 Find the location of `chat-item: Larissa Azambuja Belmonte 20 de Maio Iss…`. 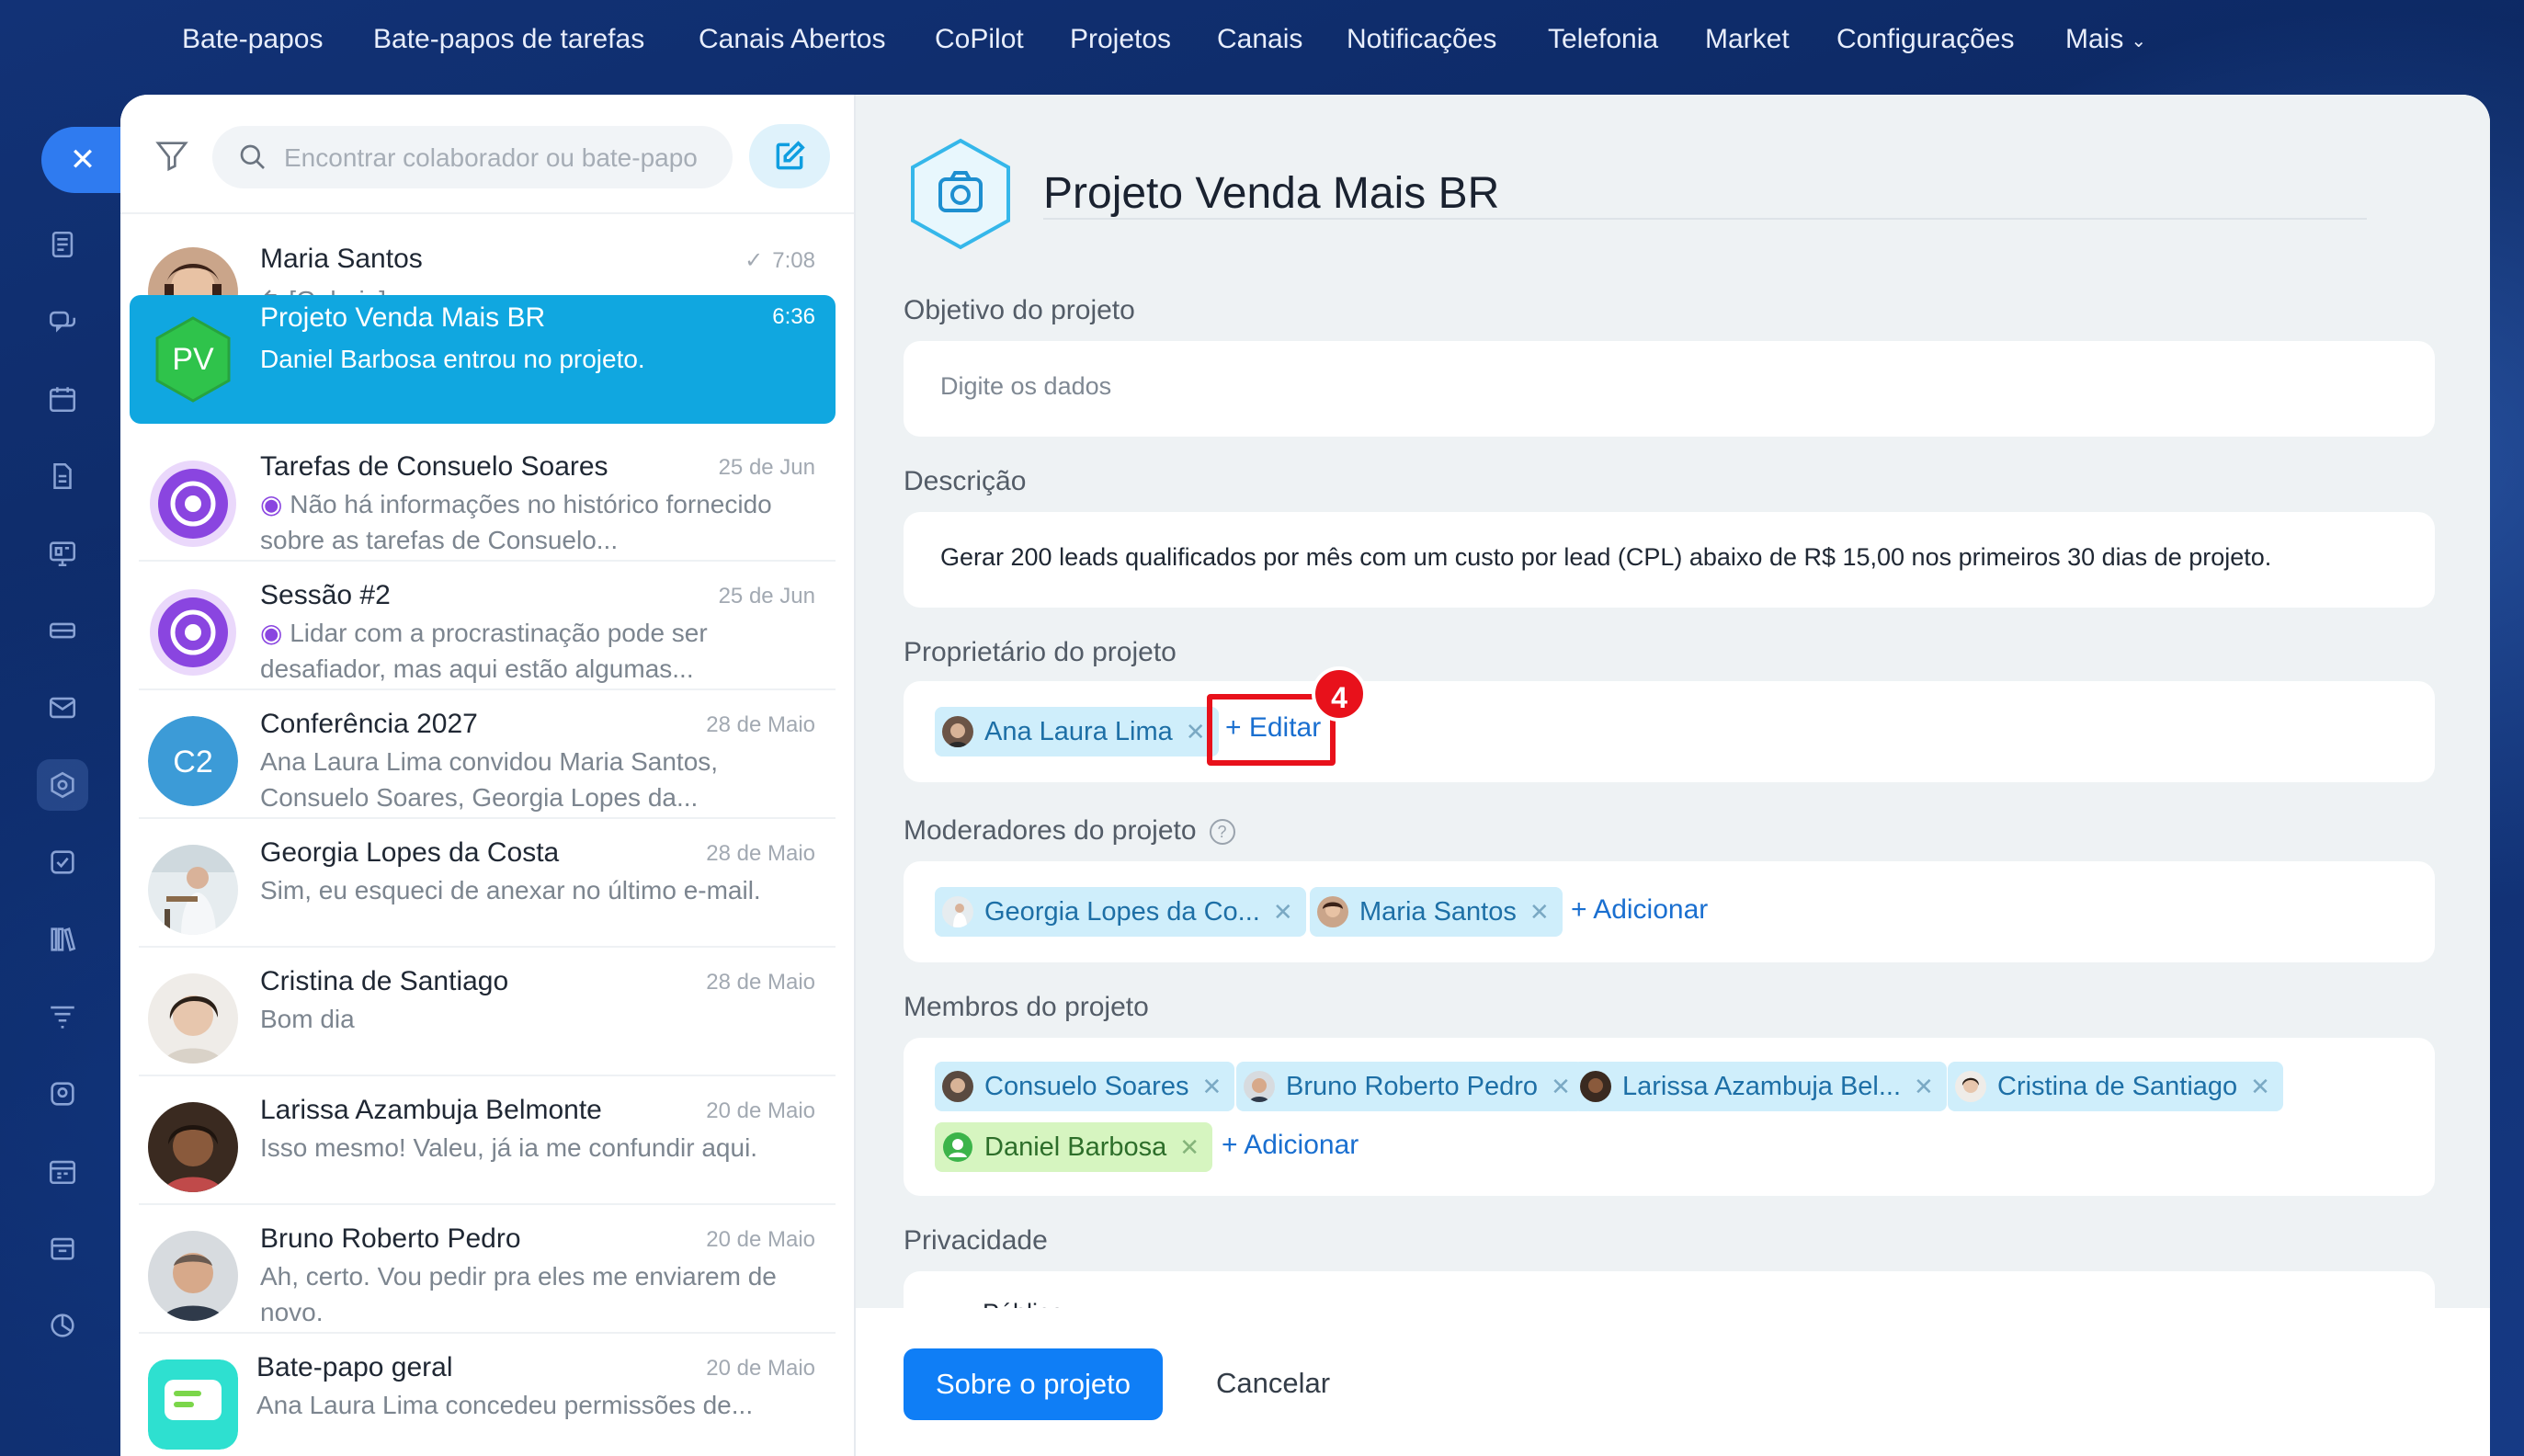

chat-item: Larissa Azambuja Belmonte 20 de Maio Iss… is located at coordinates (483, 1140).